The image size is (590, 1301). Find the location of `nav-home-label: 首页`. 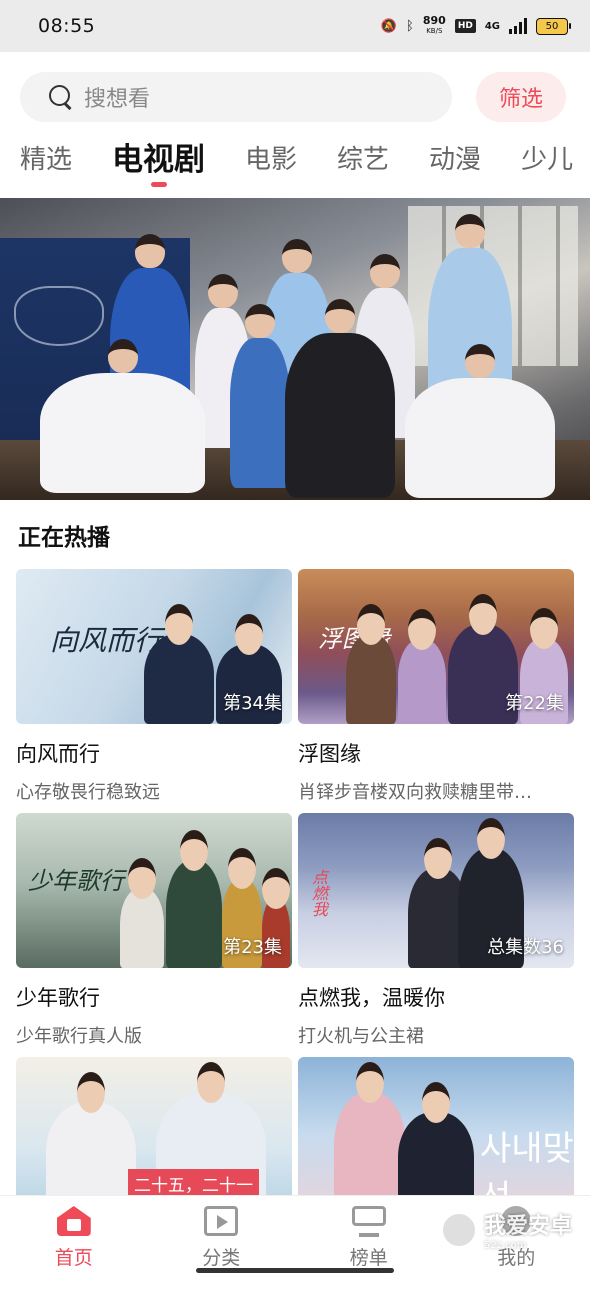

nav-home-label: 首页 is located at coordinates (74, 1256).